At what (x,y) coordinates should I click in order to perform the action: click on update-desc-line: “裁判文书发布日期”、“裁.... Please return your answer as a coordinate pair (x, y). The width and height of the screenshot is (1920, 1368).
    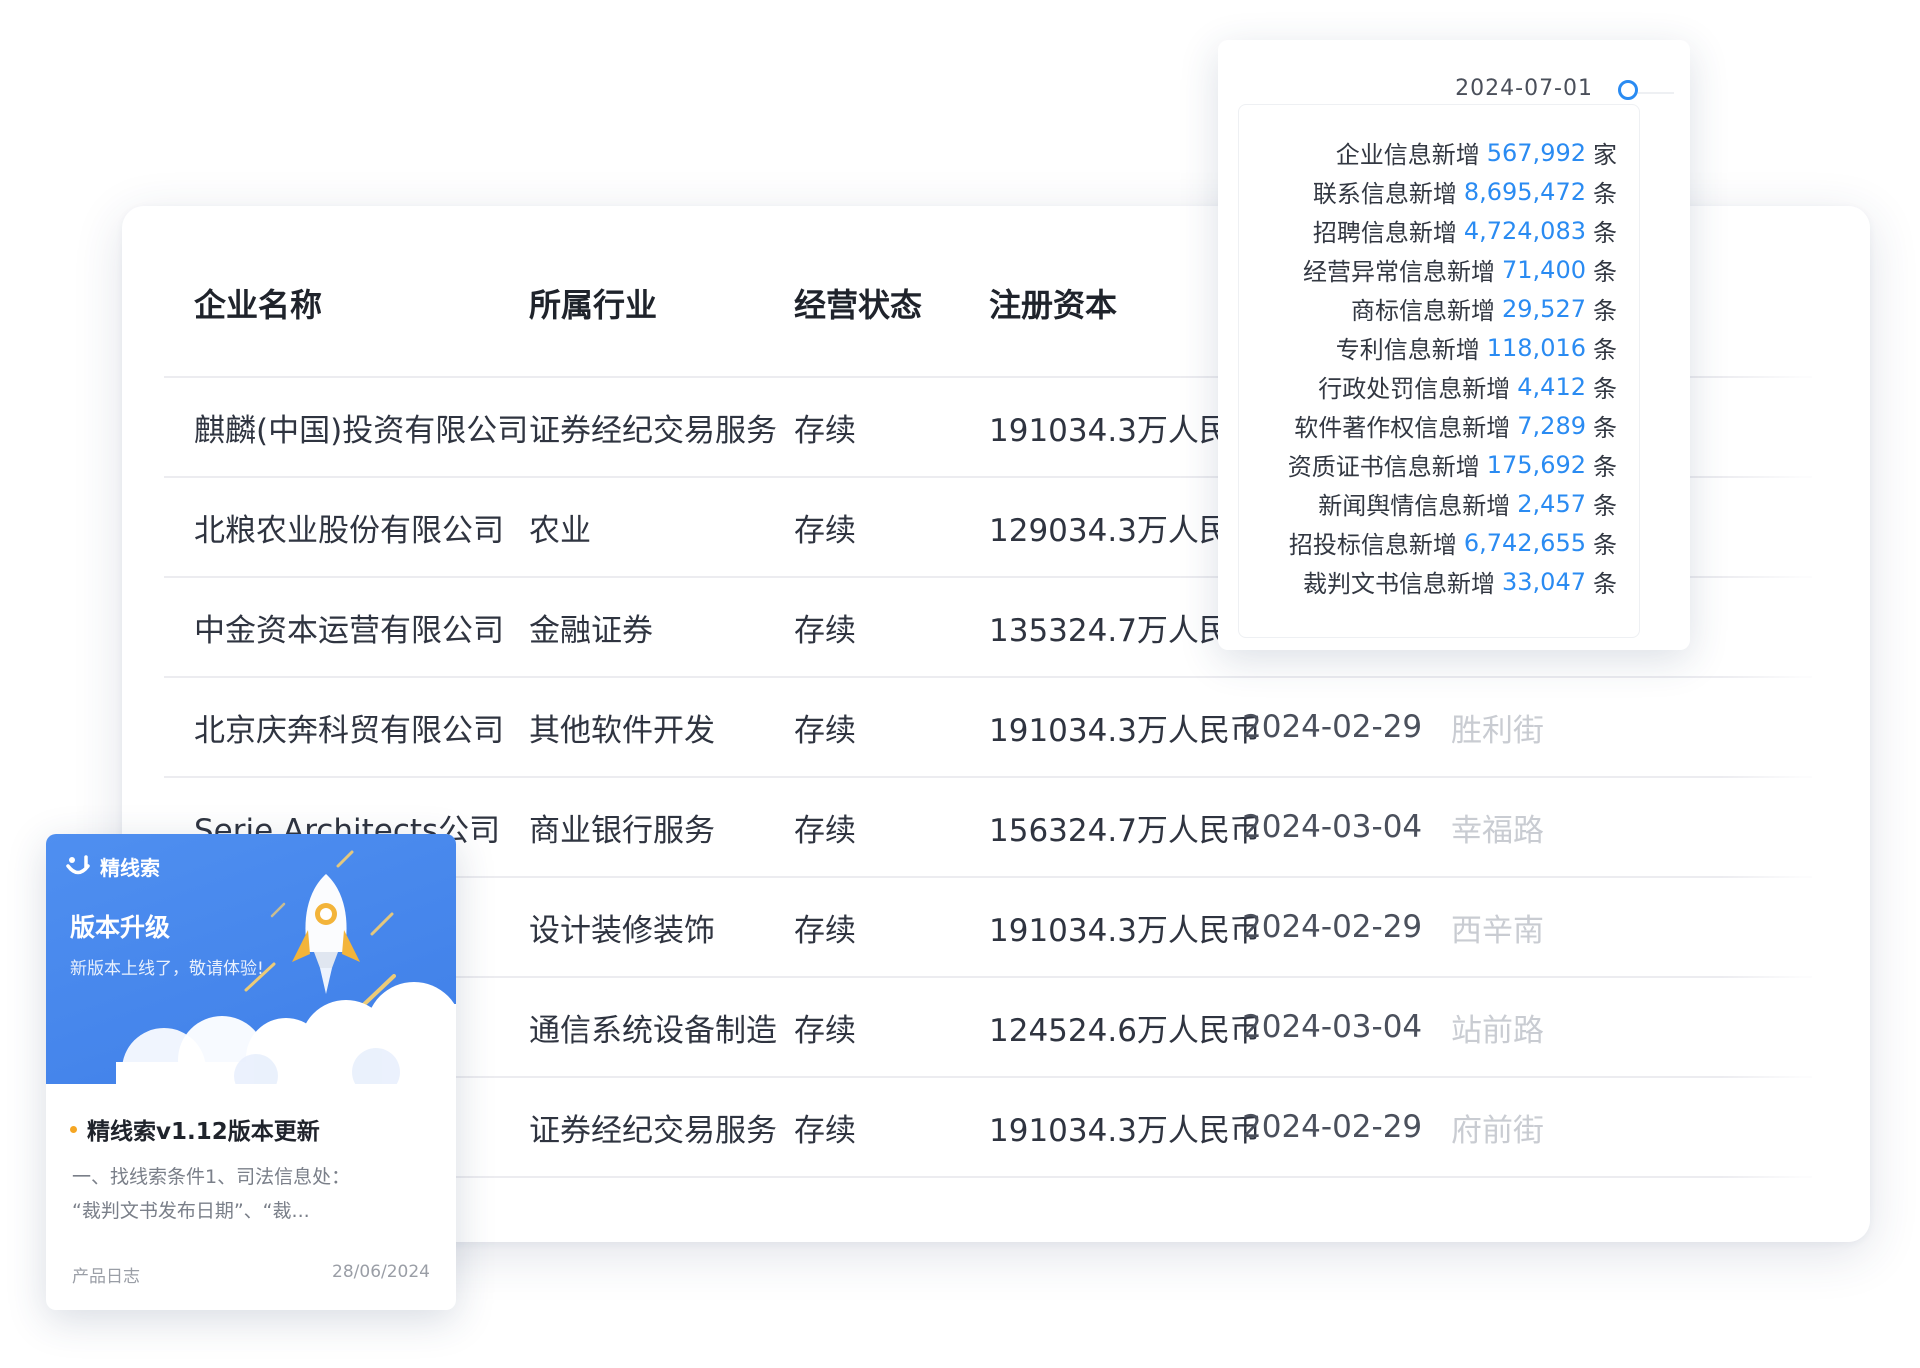
    Looking at the image, I should click on (191, 1211).